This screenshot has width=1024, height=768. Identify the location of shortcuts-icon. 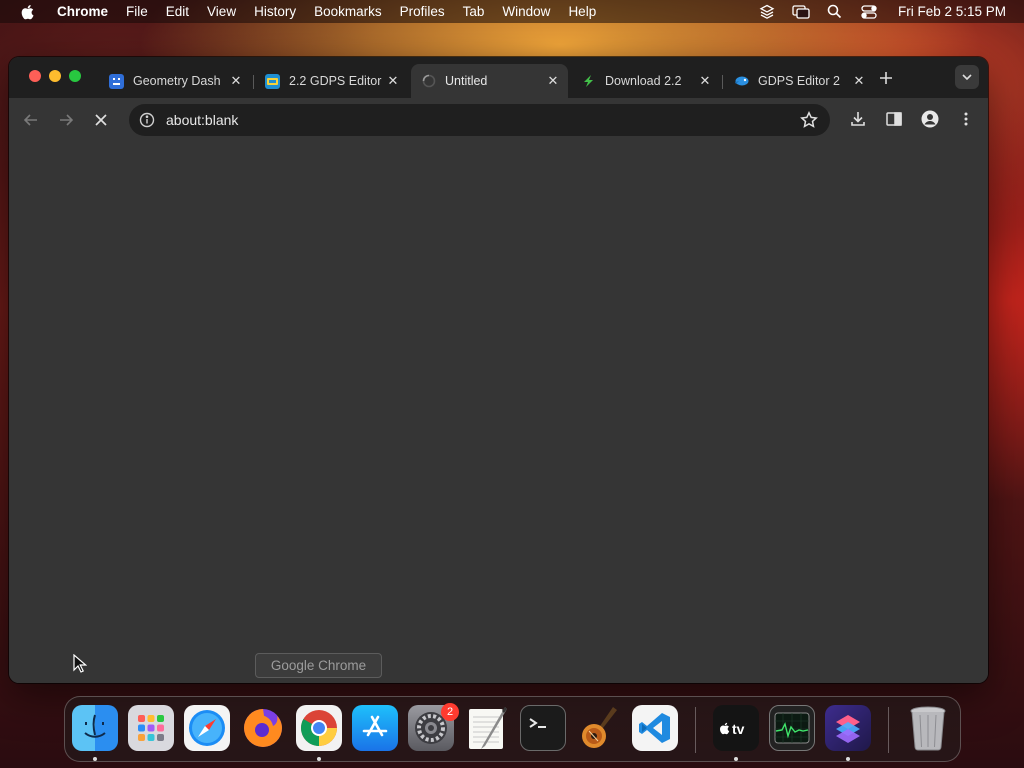
(848, 728).